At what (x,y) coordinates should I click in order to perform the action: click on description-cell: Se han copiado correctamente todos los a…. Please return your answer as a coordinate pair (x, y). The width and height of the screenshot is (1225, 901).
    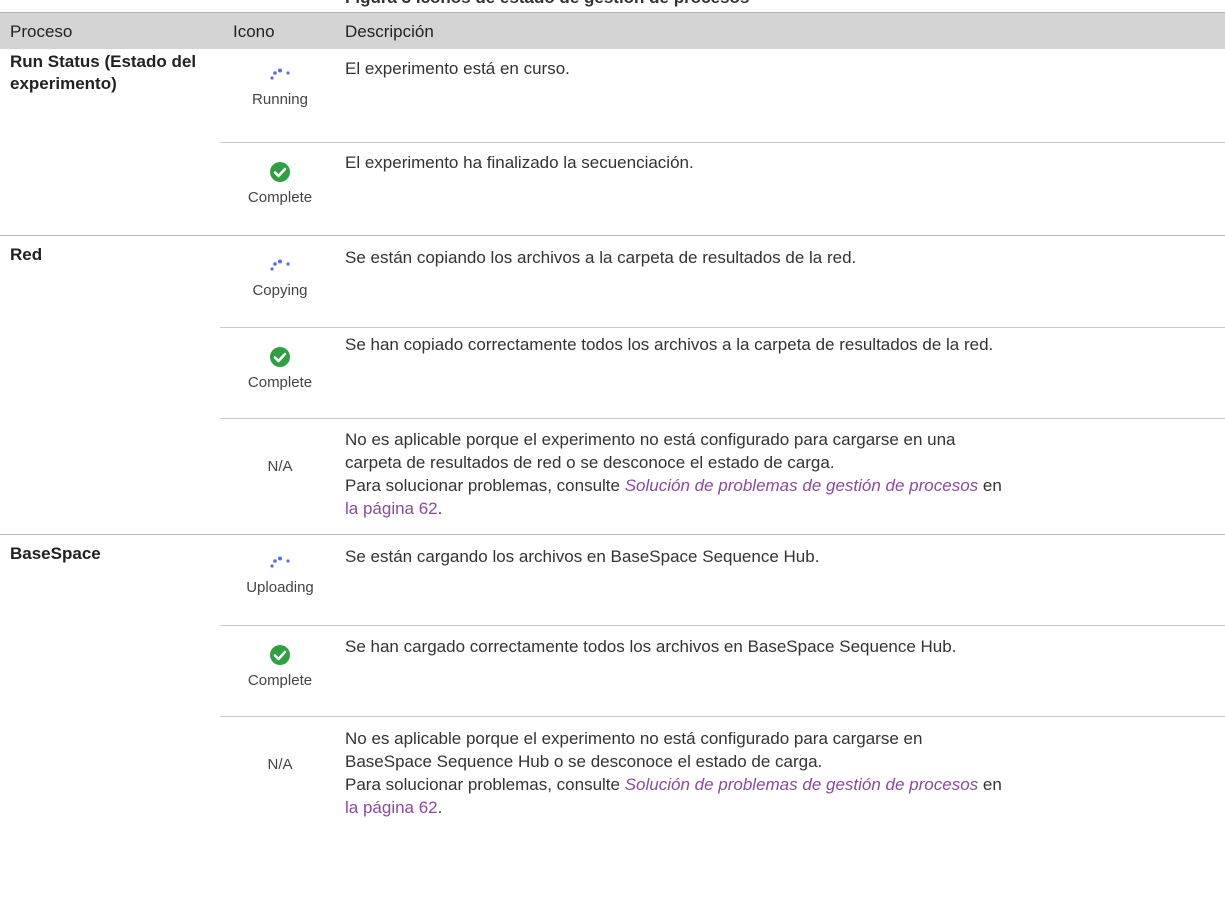
    Looking at the image, I should click on (669, 344).